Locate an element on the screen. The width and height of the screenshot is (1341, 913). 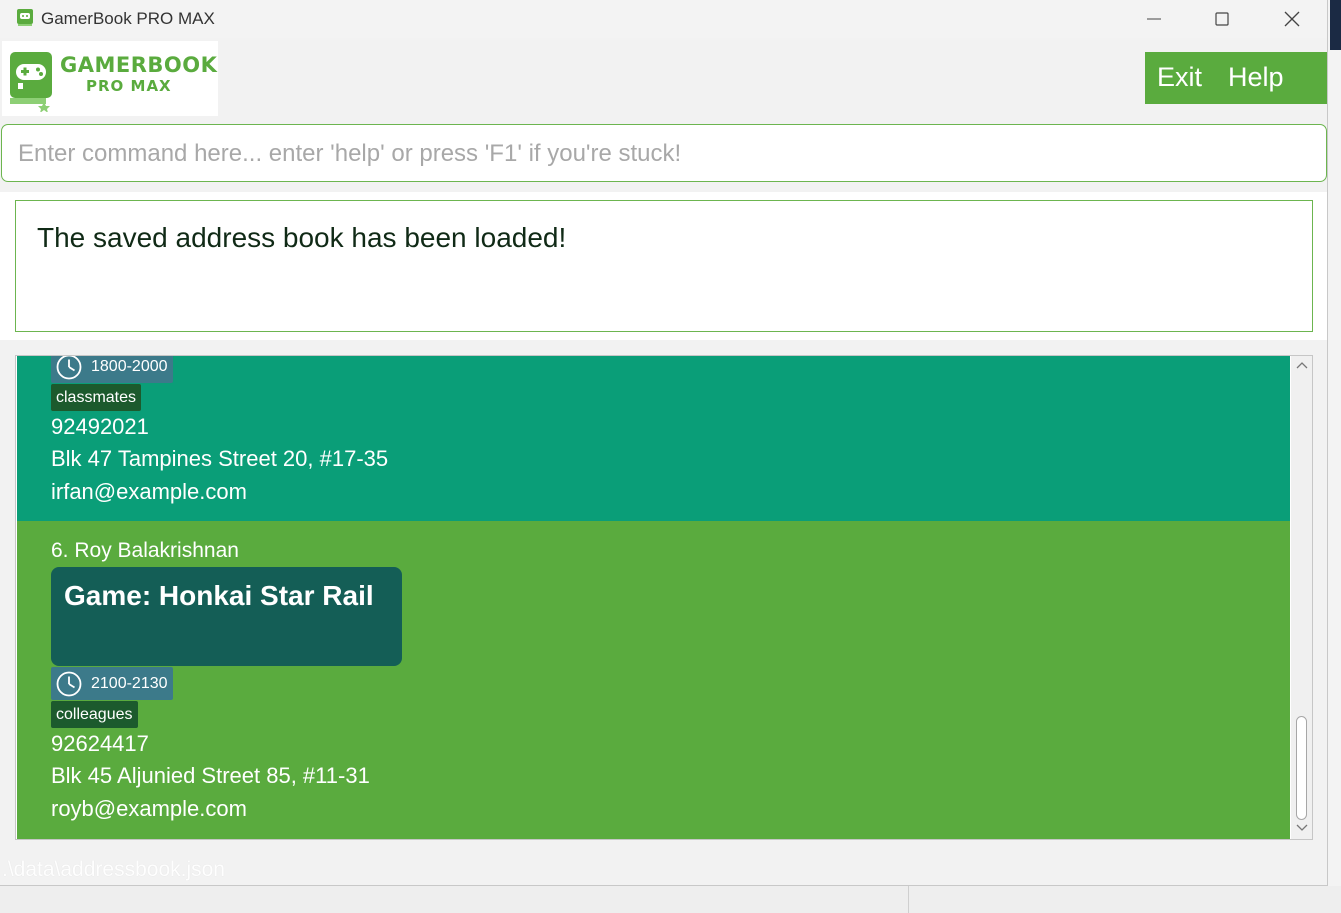
time-text: 2100-2130 is located at coordinates (129, 683).